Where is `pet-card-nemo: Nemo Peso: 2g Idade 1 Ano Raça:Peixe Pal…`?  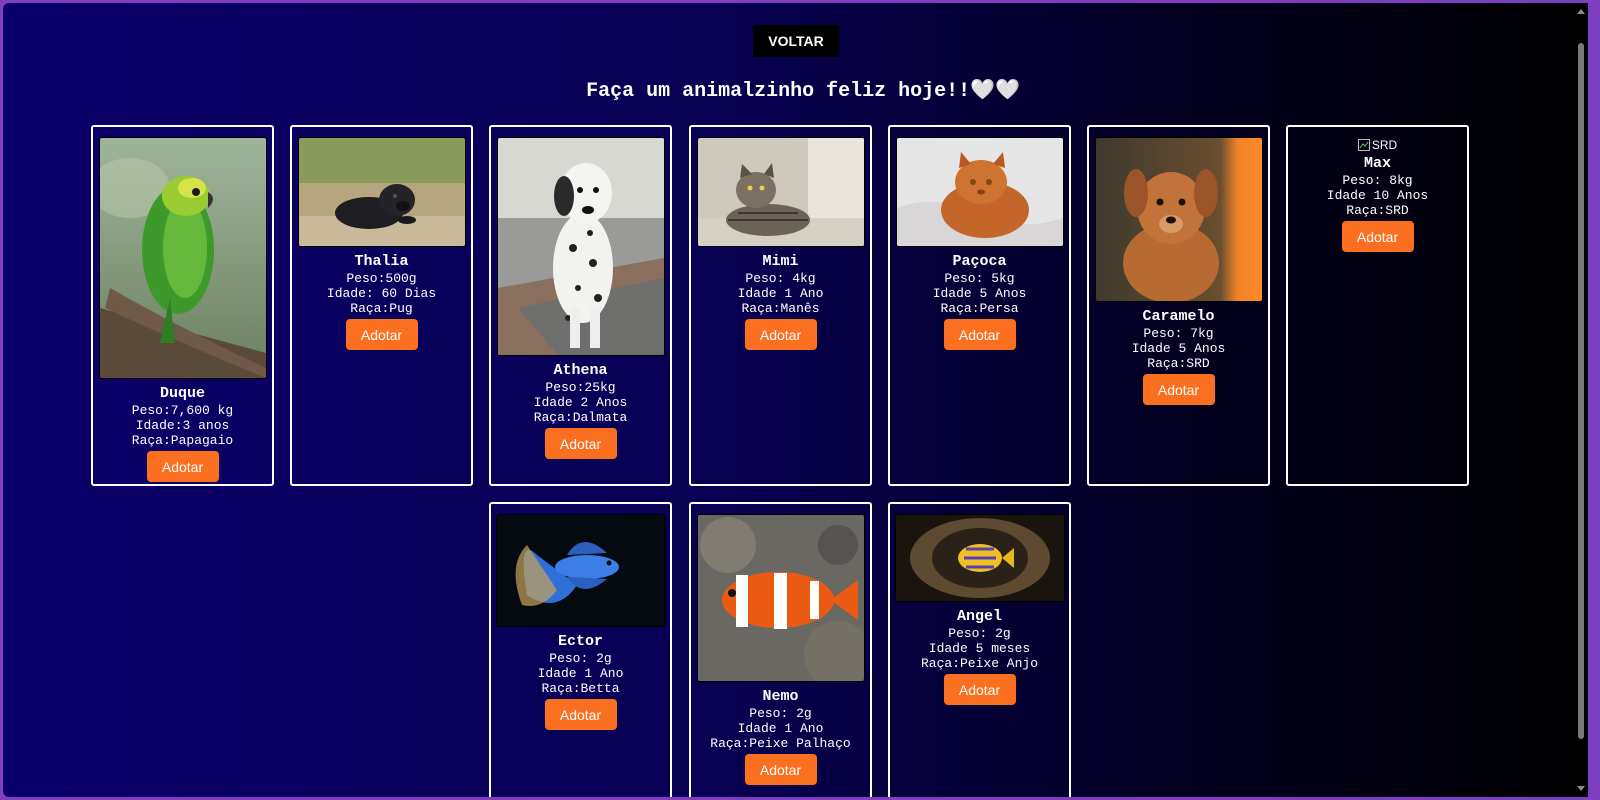 pet-card-nemo: Nemo Peso: 2g Idade 1 Ano Raça:Peixe Pal… is located at coordinates (780, 649).